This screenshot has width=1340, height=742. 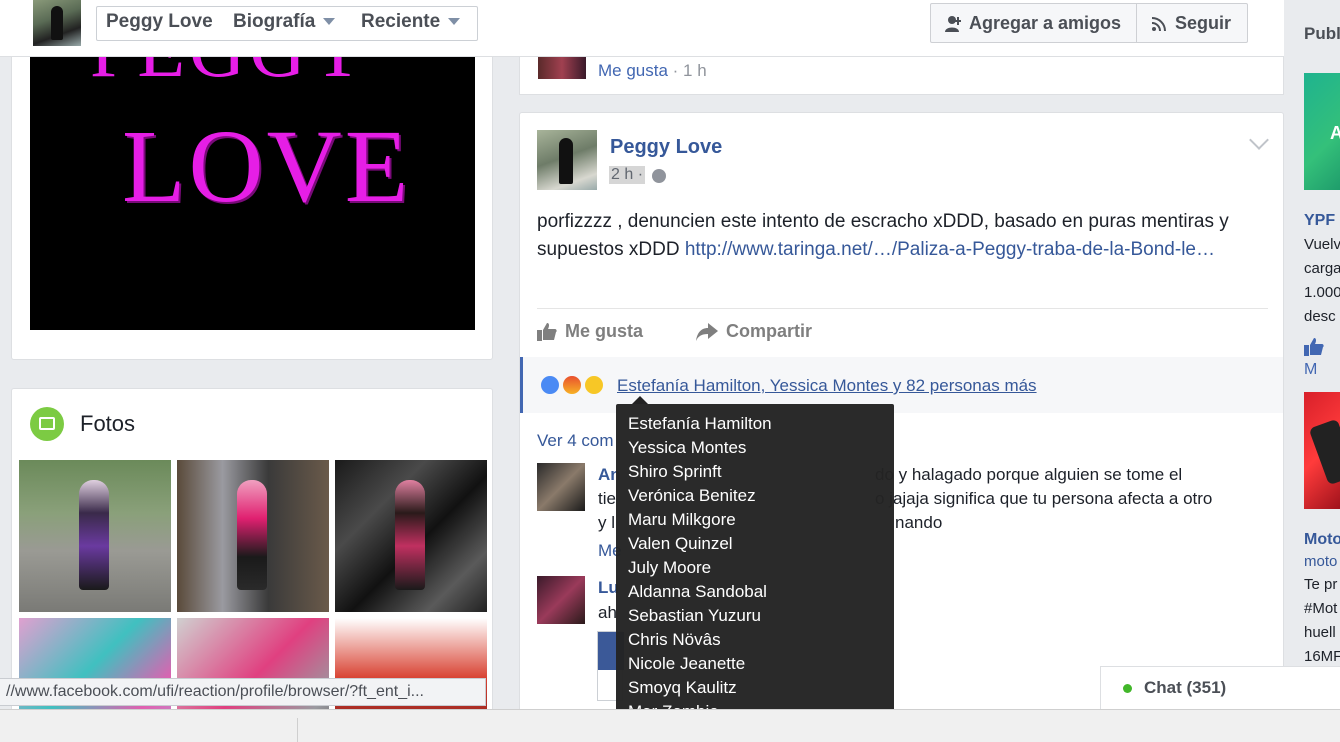 I want to click on reactor-name: Sebastian Yuzuru, so click(x=694, y=615).